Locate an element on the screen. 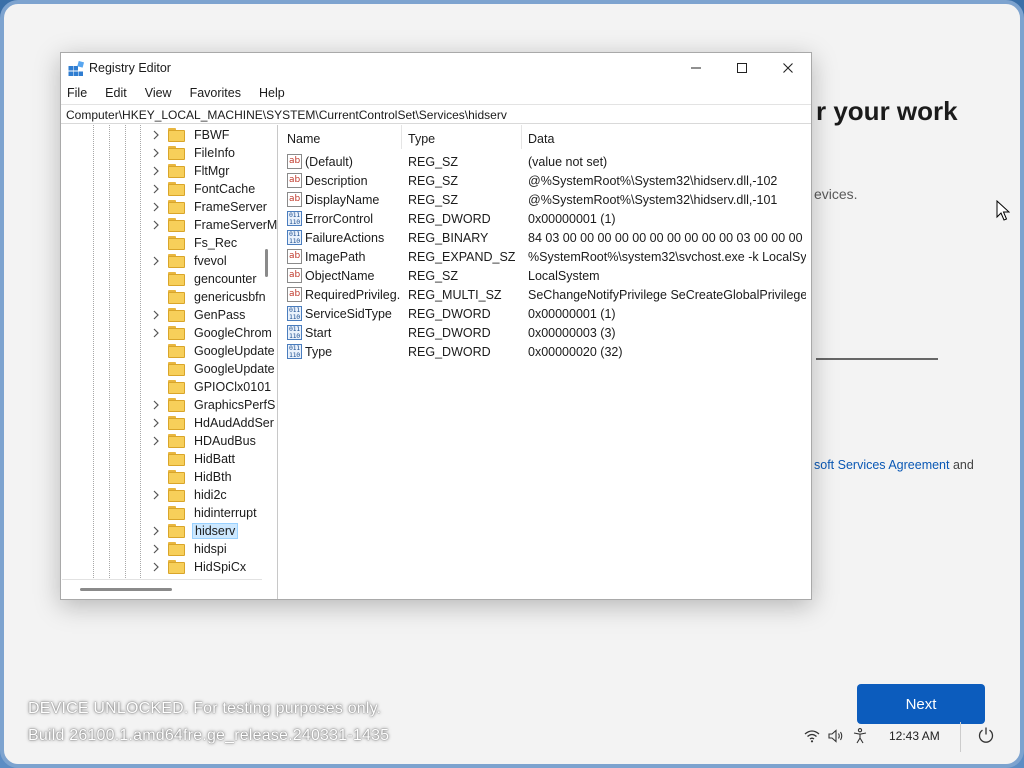 This screenshot has height=768, width=1024. tree-item: genericusbfn is located at coordinates (209, 297).